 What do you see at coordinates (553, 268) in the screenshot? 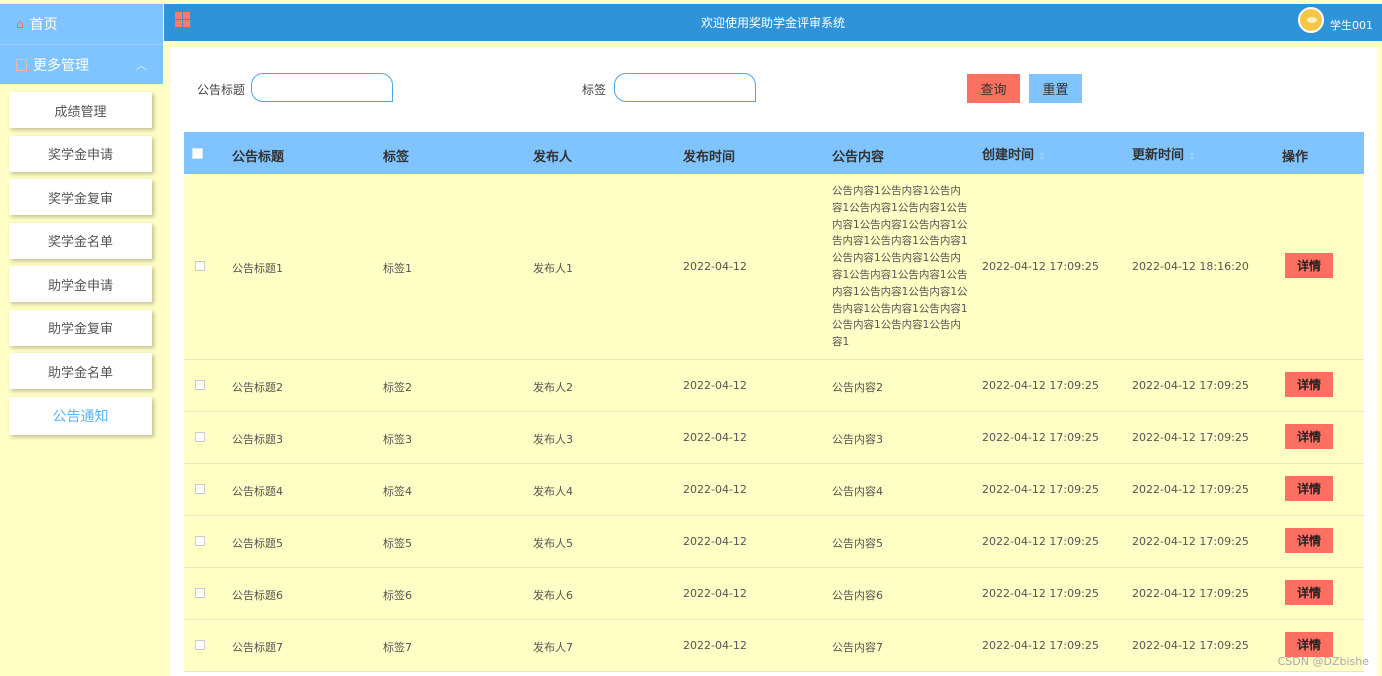
I see `cell-author: 发布人1` at bounding box center [553, 268].